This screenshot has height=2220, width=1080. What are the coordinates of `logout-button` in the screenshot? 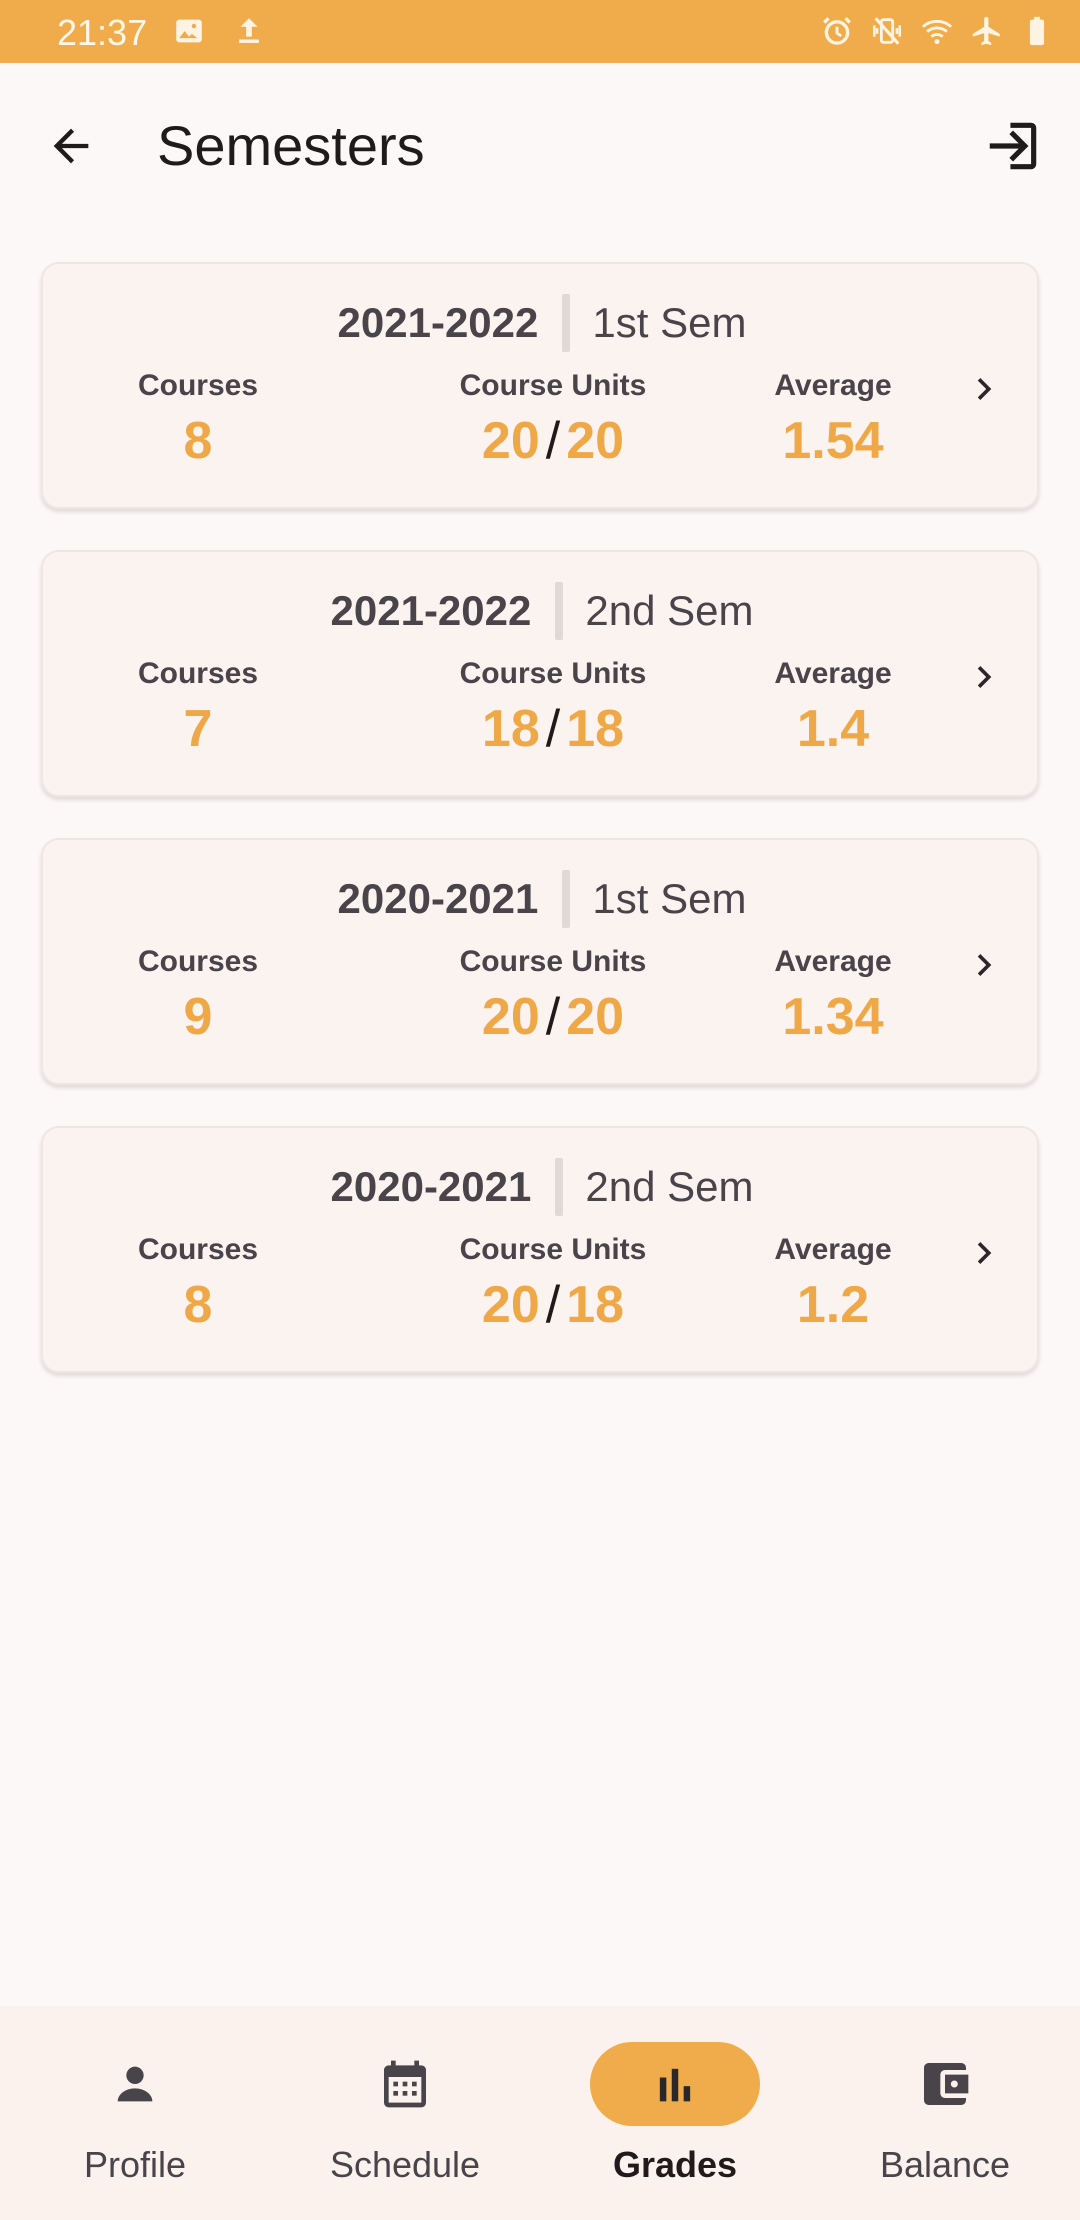 It's located at (1013, 146).